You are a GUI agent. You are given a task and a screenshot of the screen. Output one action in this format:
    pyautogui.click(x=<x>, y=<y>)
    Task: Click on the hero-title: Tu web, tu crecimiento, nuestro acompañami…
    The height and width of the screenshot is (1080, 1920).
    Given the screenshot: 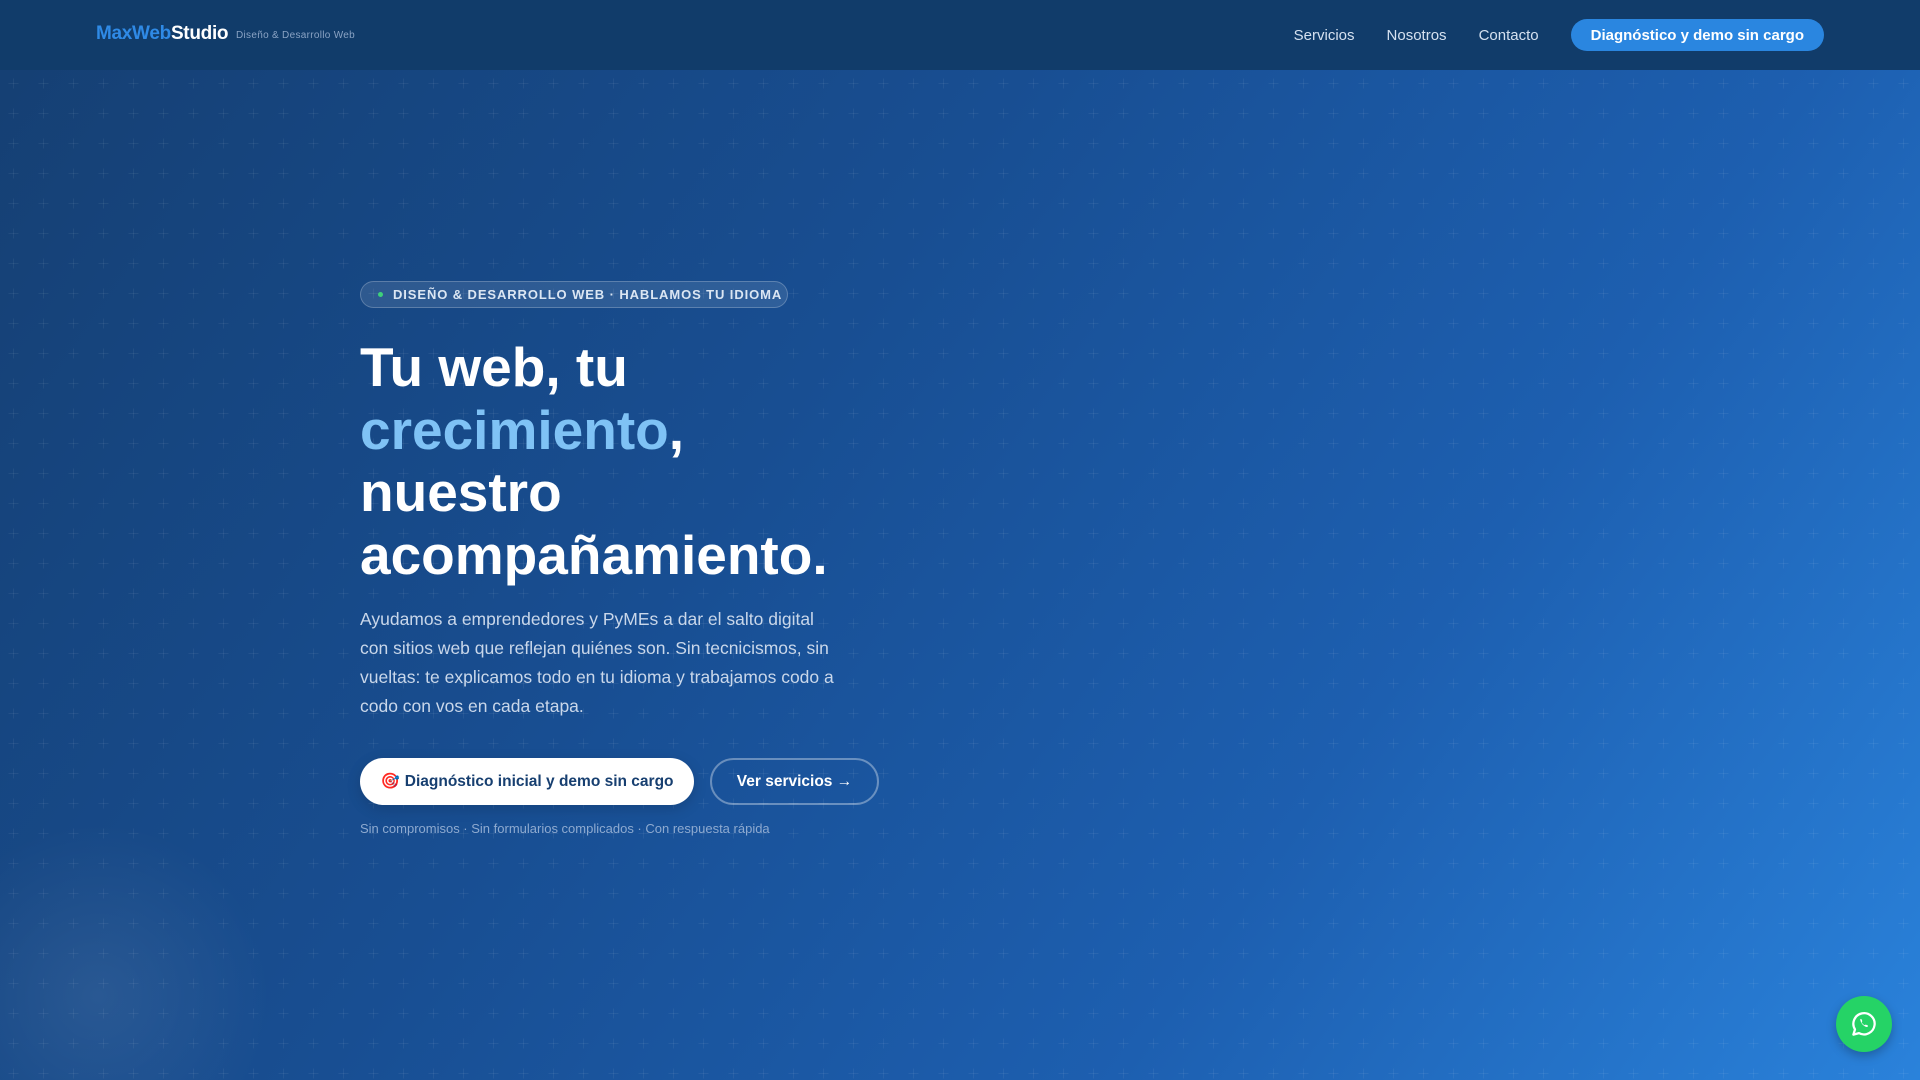 What is the action you would take?
    pyautogui.click(x=640, y=461)
    